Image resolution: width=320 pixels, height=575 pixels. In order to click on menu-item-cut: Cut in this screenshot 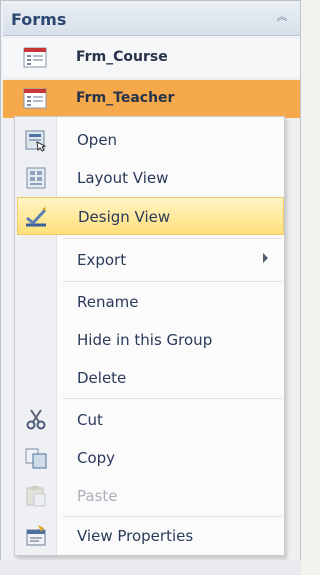, I will do `click(150, 420)`.